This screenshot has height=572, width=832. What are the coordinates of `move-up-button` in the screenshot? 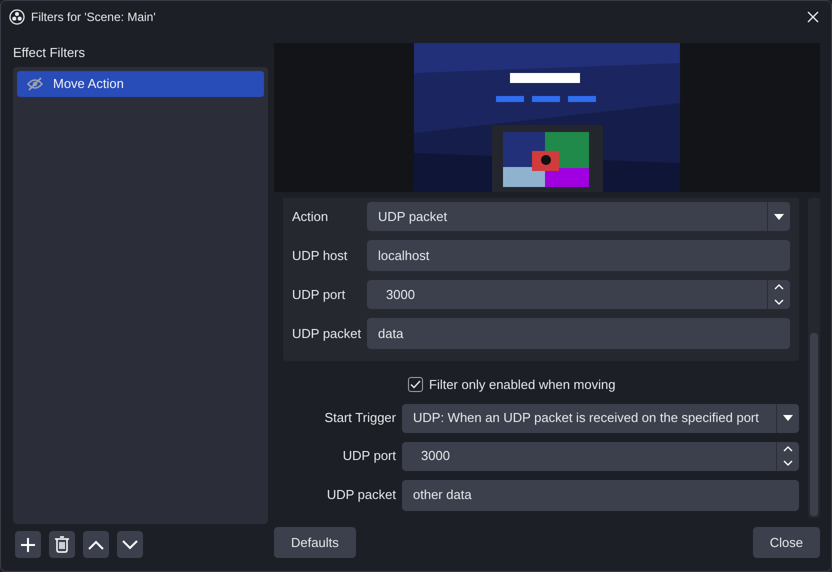 It's located at (96, 544).